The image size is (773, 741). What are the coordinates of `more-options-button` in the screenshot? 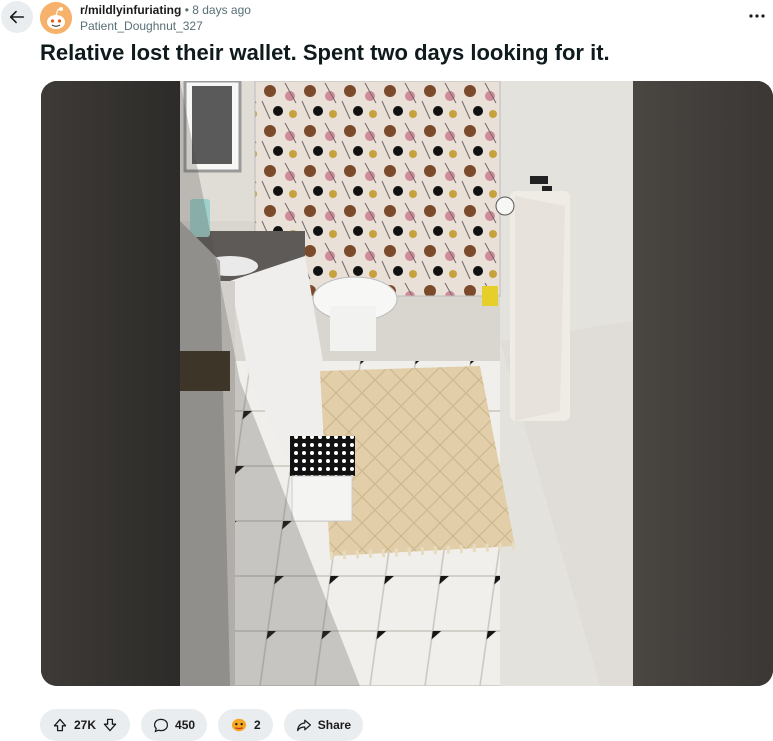 It's located at (757, 16).